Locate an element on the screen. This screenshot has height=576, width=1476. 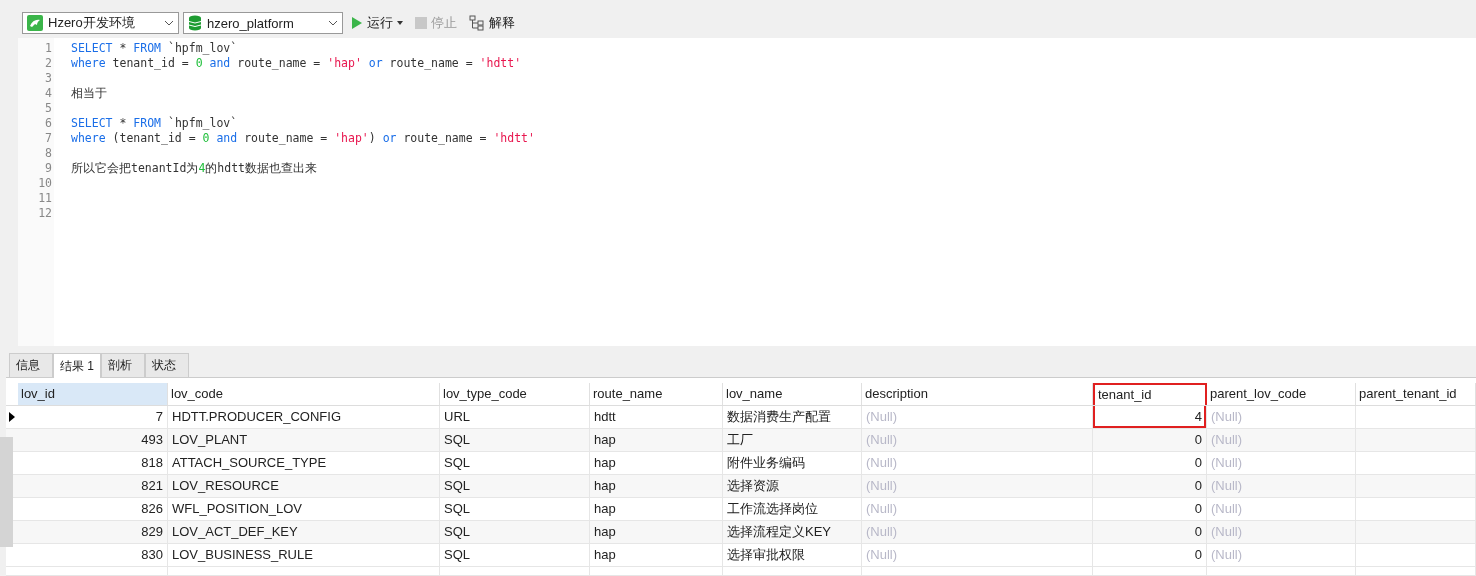
table-cell: 818 is located at coordinates (152, 462).